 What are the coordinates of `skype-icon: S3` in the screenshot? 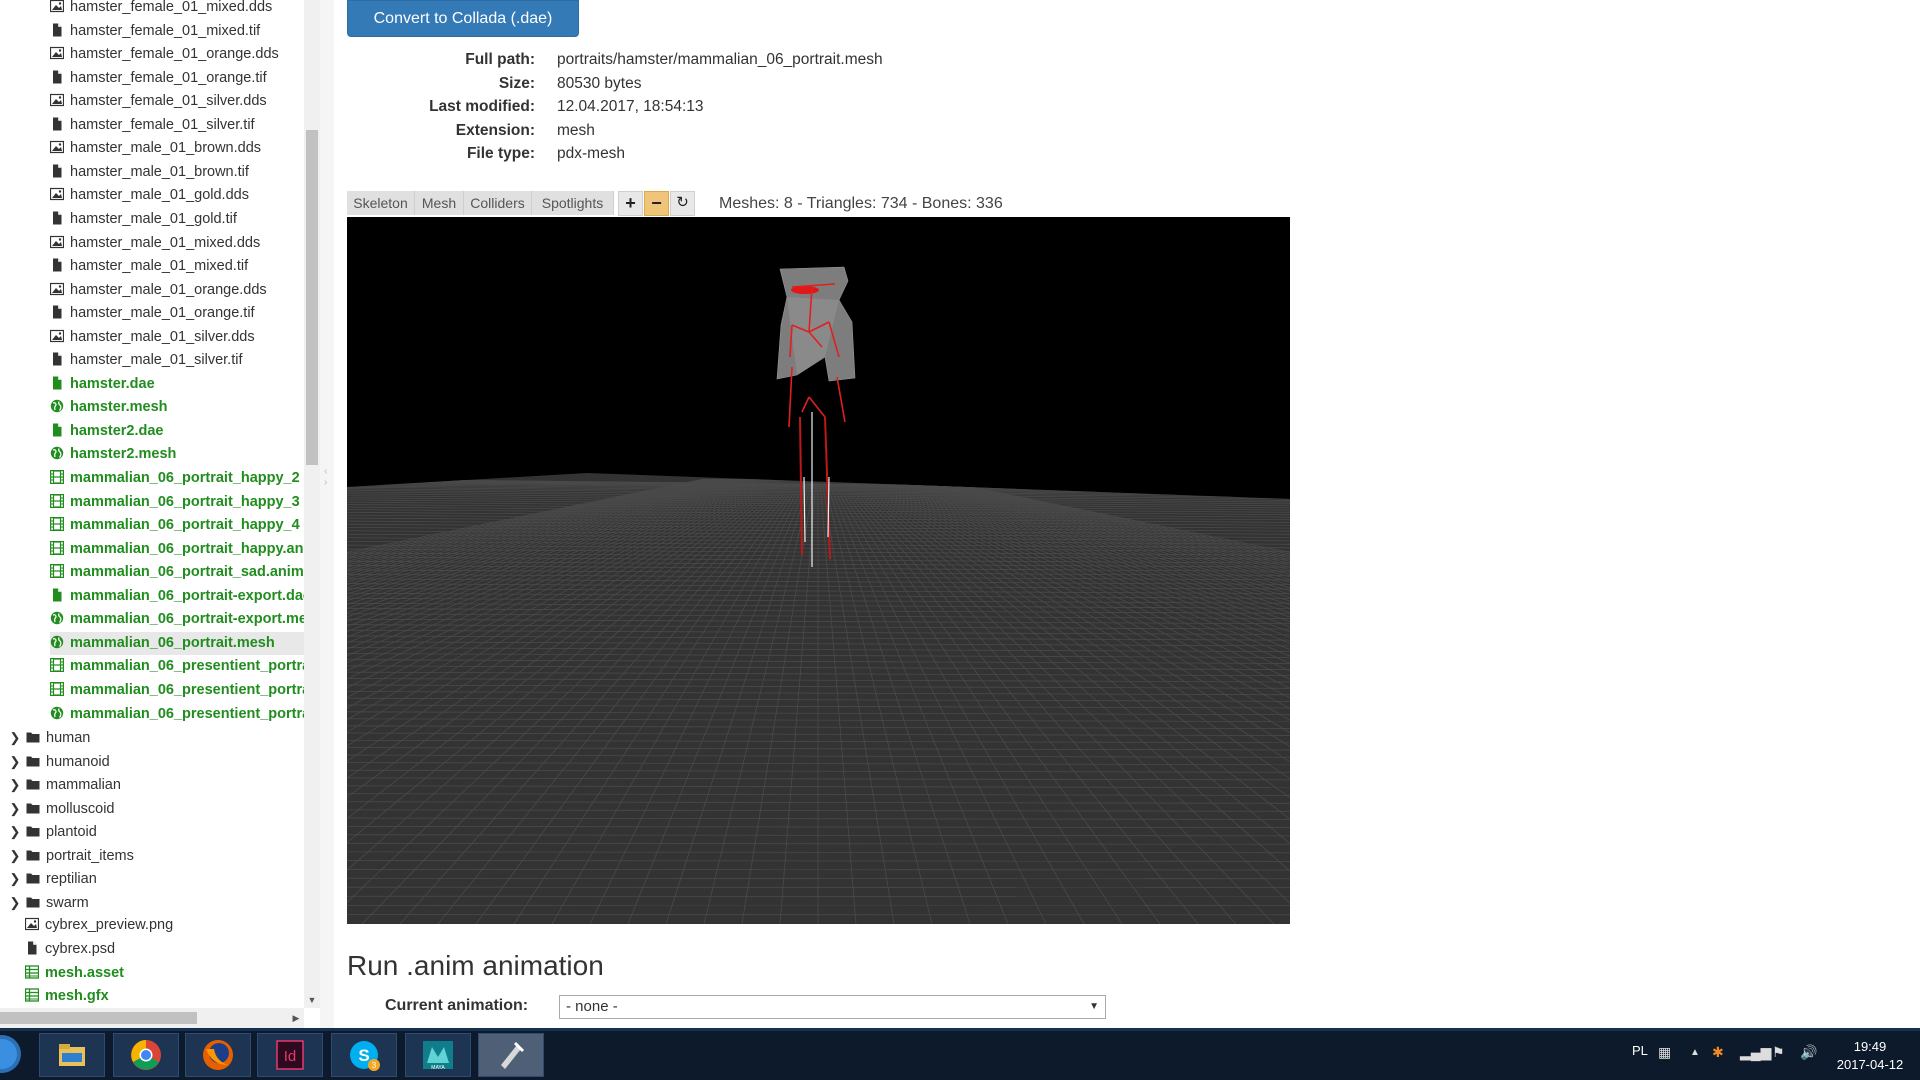 It's located at (364, 1055).